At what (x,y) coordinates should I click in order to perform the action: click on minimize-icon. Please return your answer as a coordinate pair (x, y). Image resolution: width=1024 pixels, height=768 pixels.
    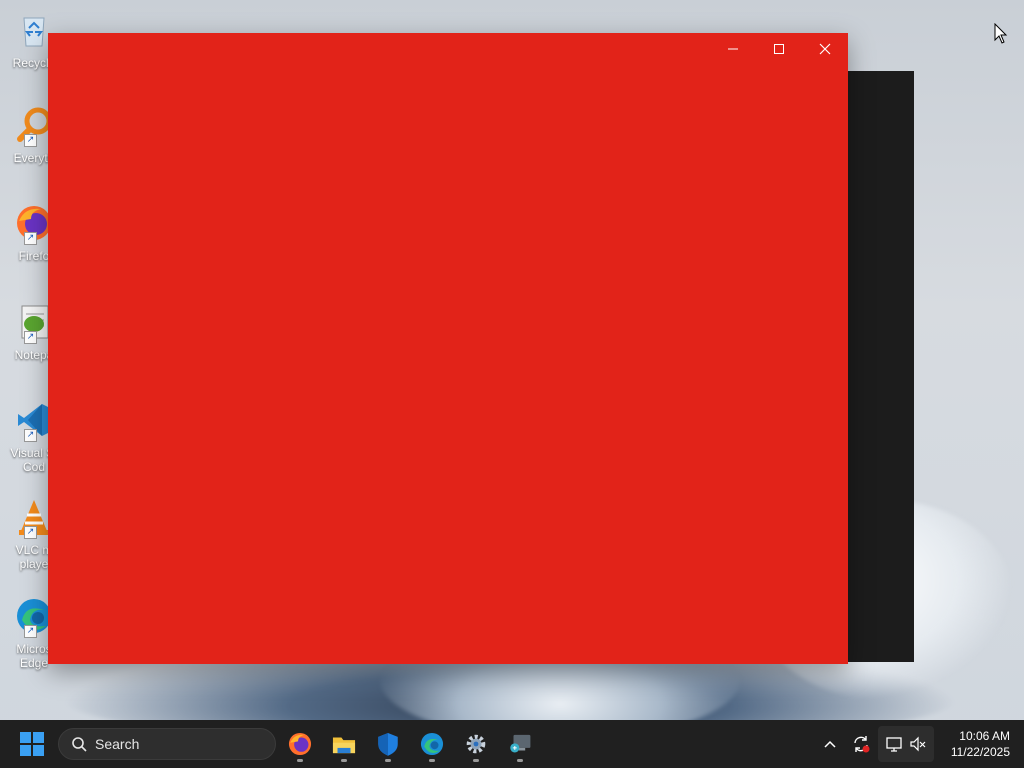
    Looking at the image, I should click on (733, 49).